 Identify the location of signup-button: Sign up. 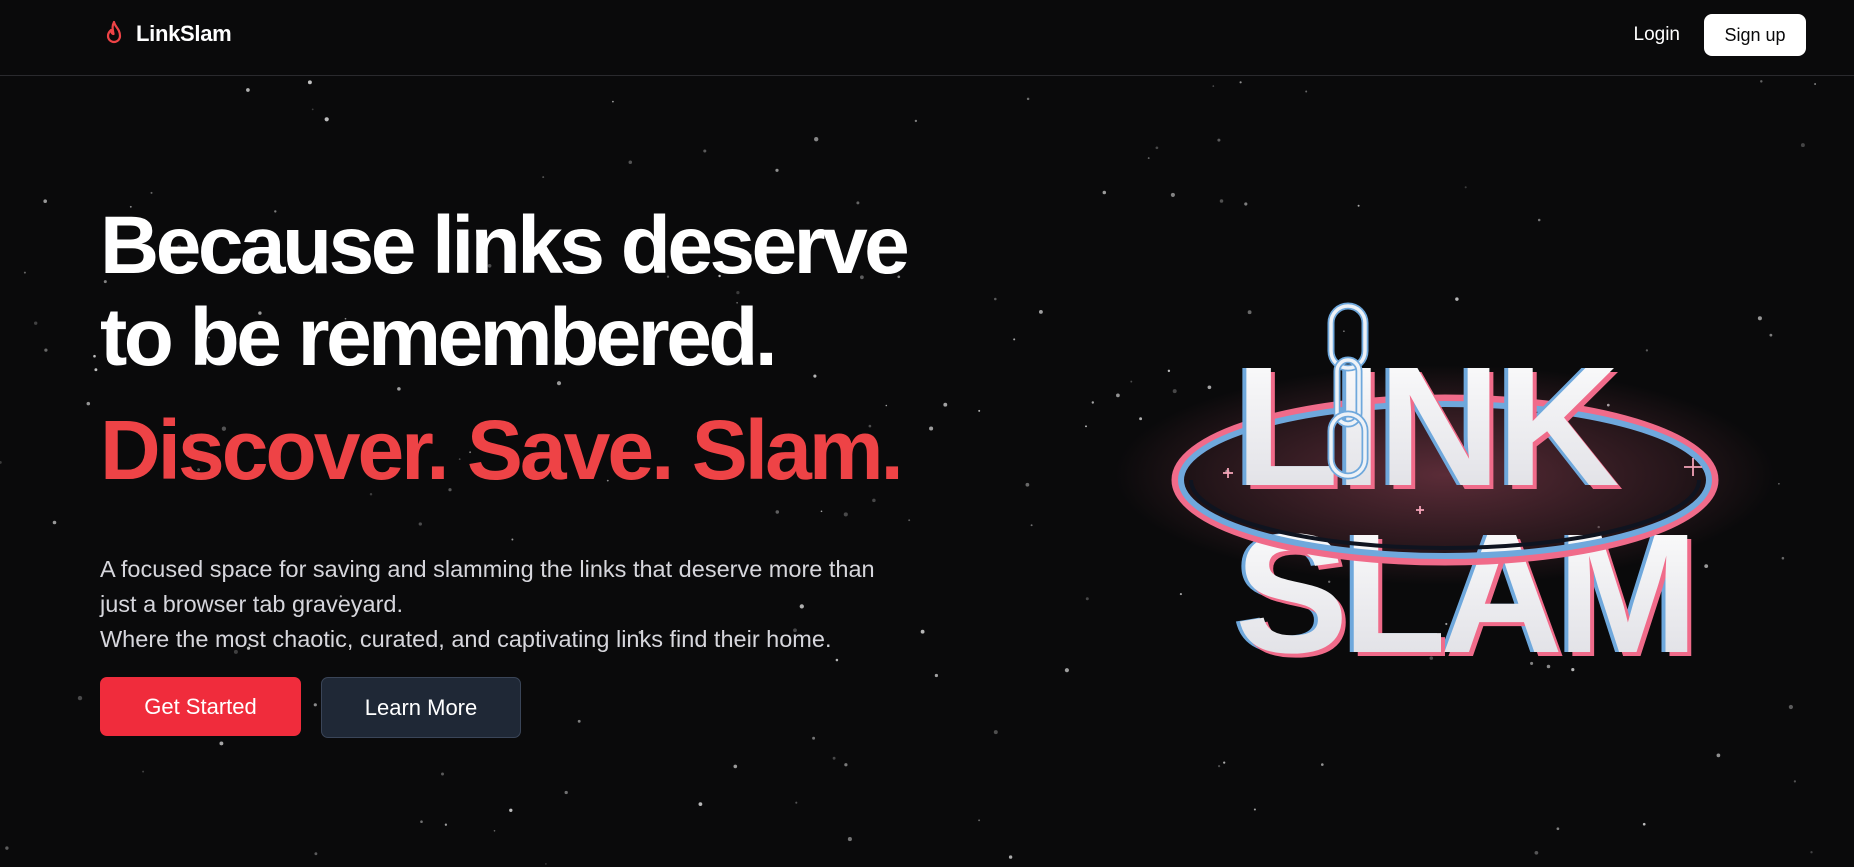
(1755, 35).